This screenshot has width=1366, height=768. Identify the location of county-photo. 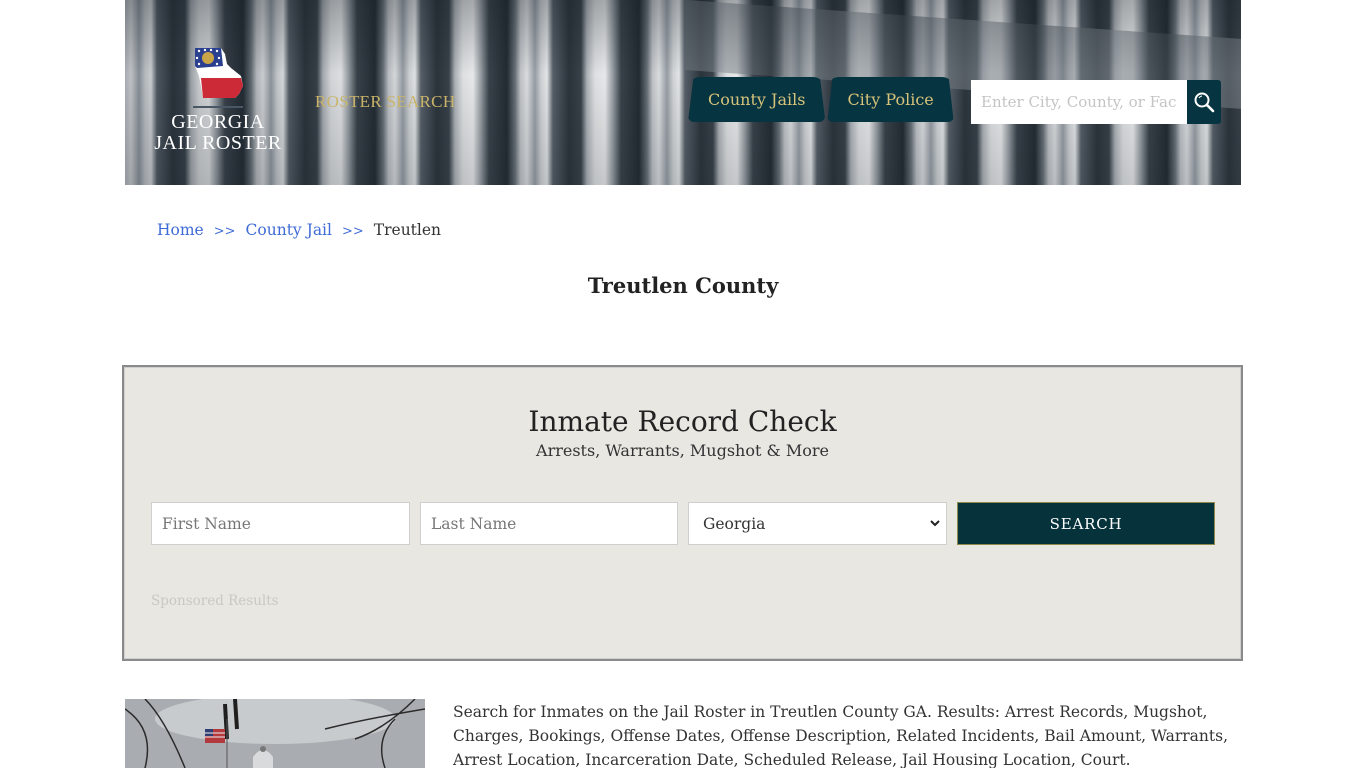
(275, 733).